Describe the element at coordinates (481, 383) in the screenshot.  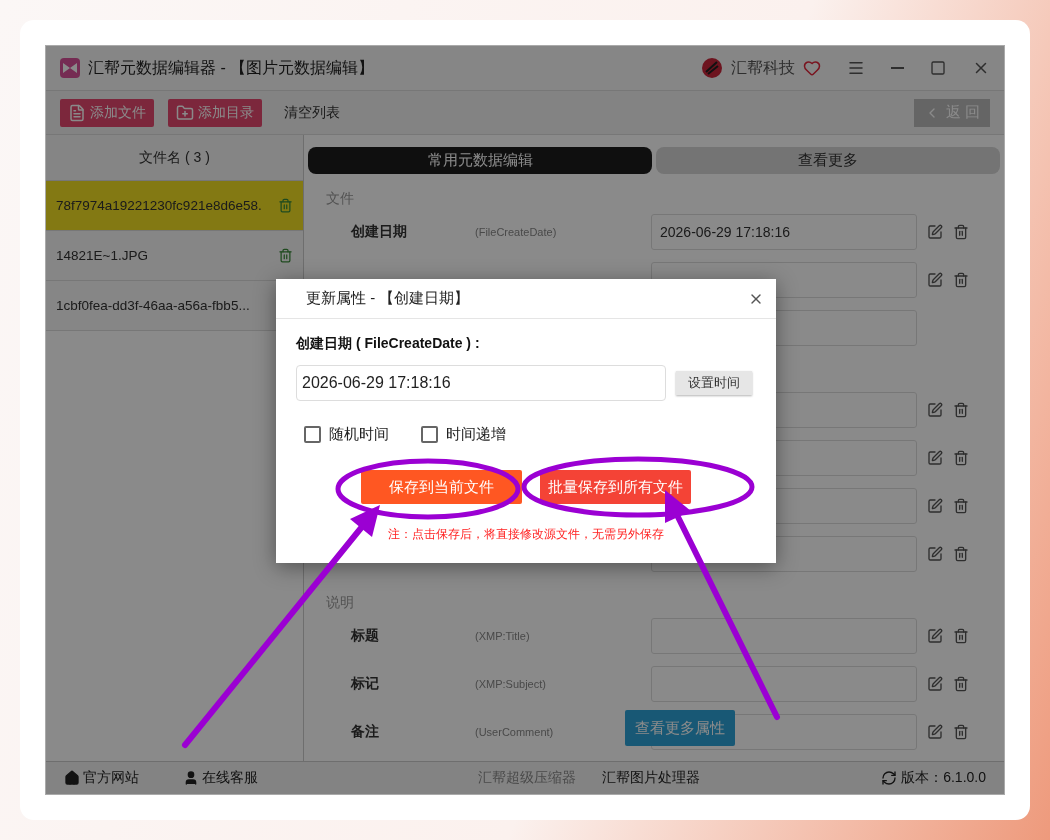
I see `date-input: 2026-06-29 17:18:16` at that location.